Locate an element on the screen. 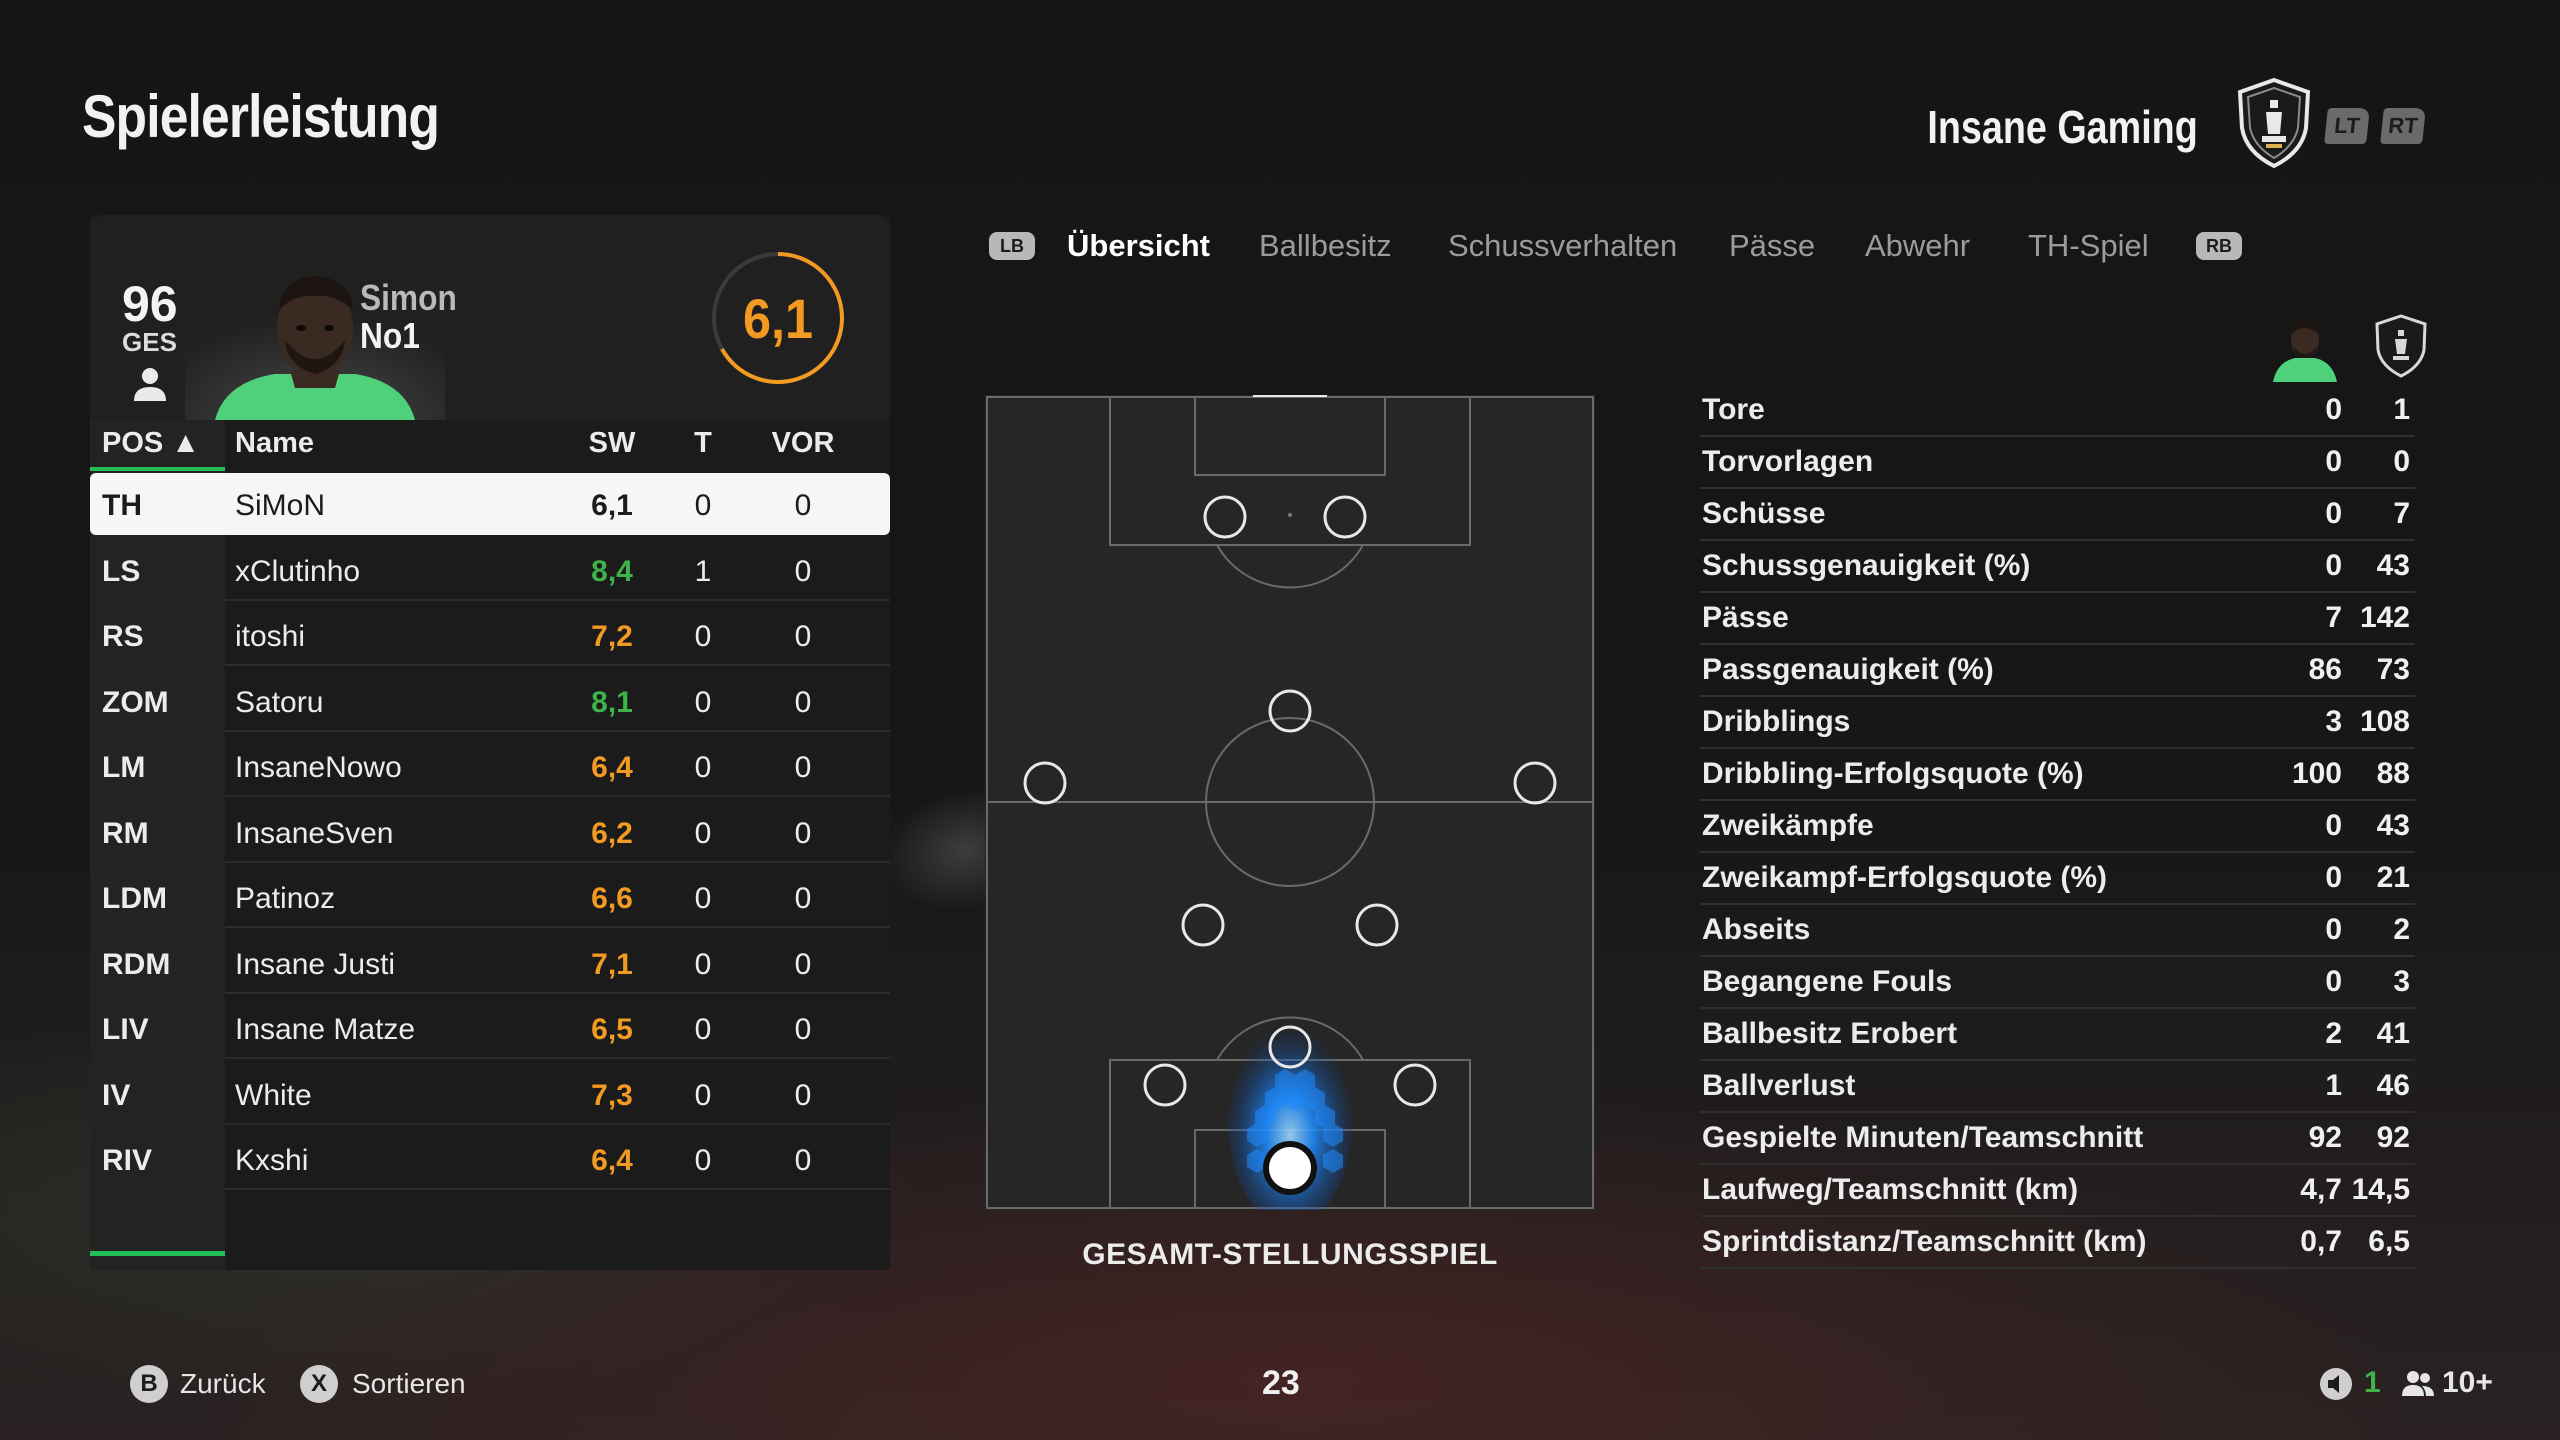 The width and height of the screenshot is (2560, 1440). table-row: RDM Insane Justi 7,1 0 0 is located at coordinates (490, 963).